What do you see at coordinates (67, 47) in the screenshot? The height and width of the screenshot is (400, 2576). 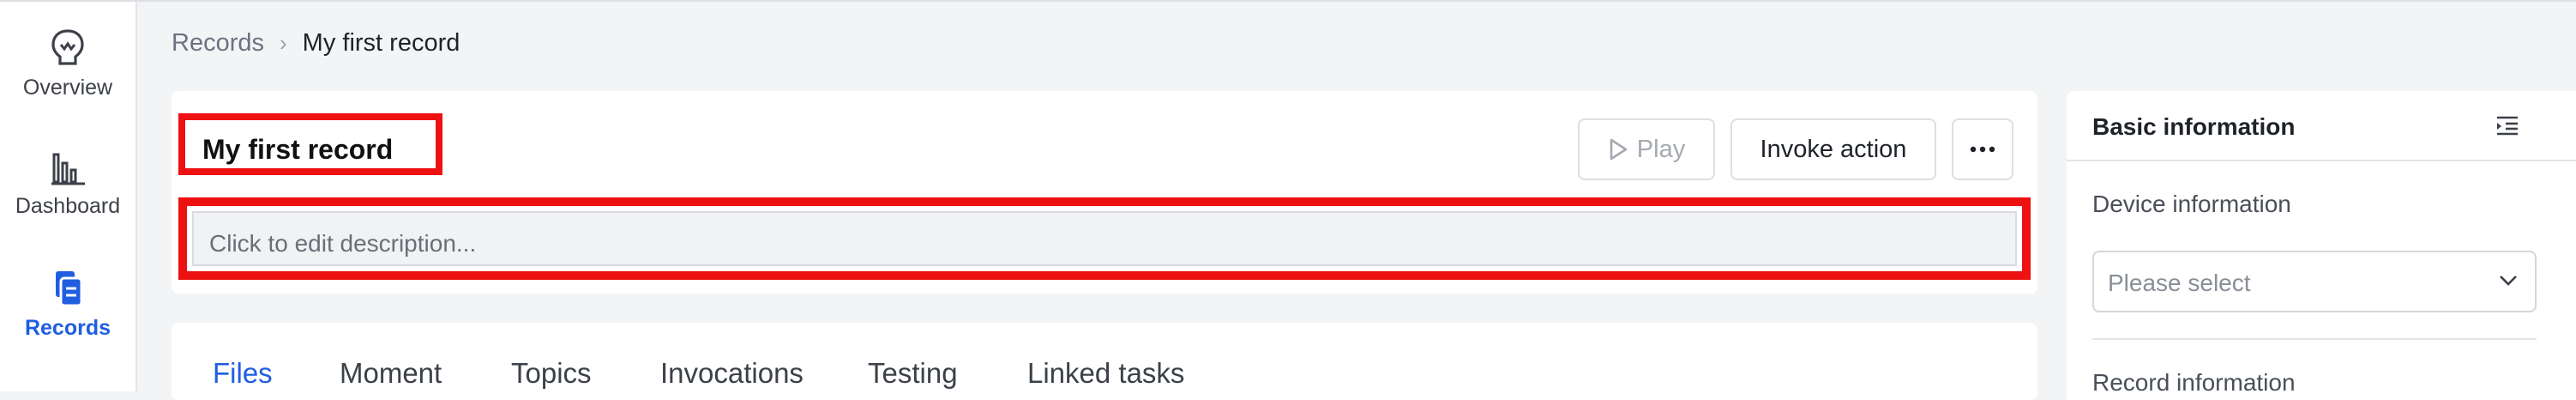 I see `brain-icon` at bounding box center [67, 47].